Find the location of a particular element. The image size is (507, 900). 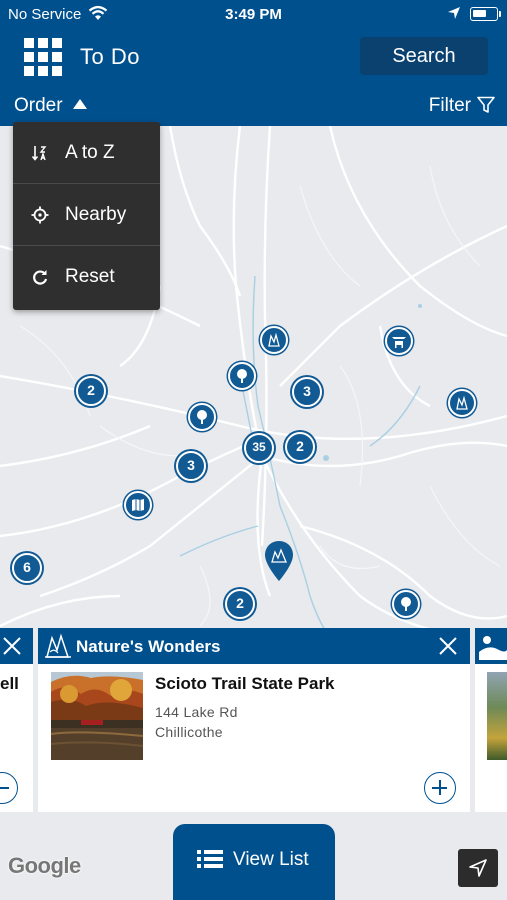

caret-up-icon is located at coordinates (79, 104).